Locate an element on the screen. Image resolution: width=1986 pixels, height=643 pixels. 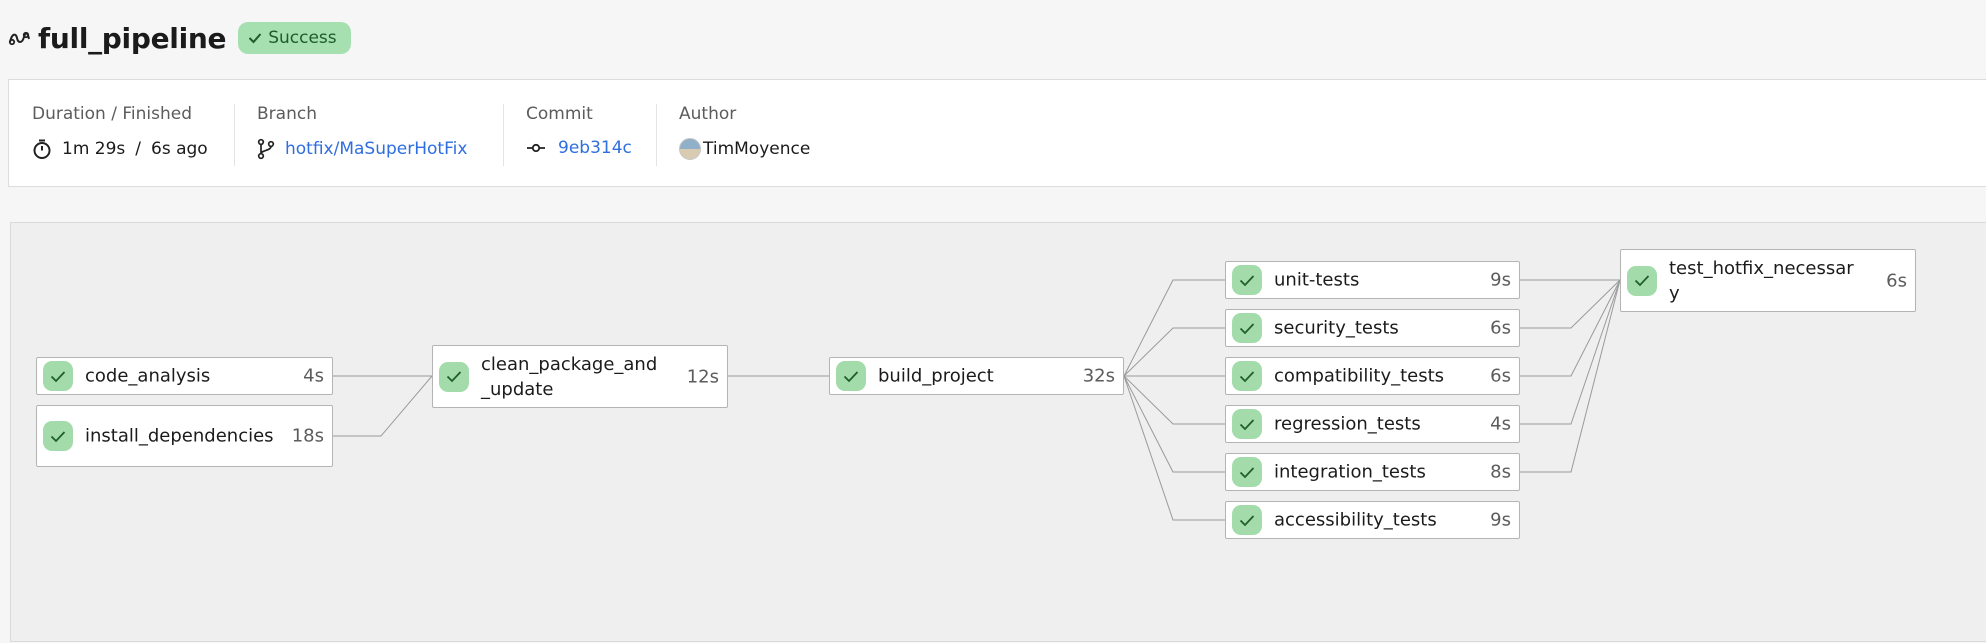
author-avatar is located at coordinates (690, 149).